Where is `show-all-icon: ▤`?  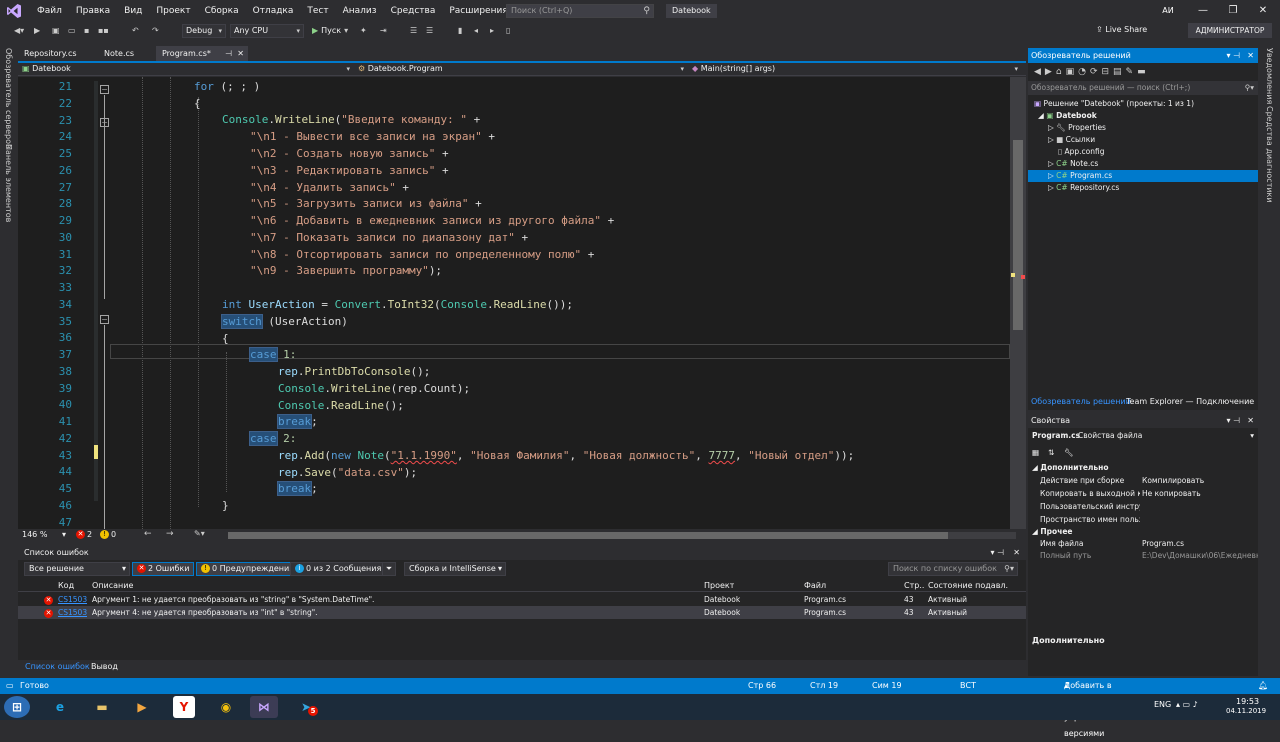
show-all-icon: ▤ is located at coordinates (1119, 72).